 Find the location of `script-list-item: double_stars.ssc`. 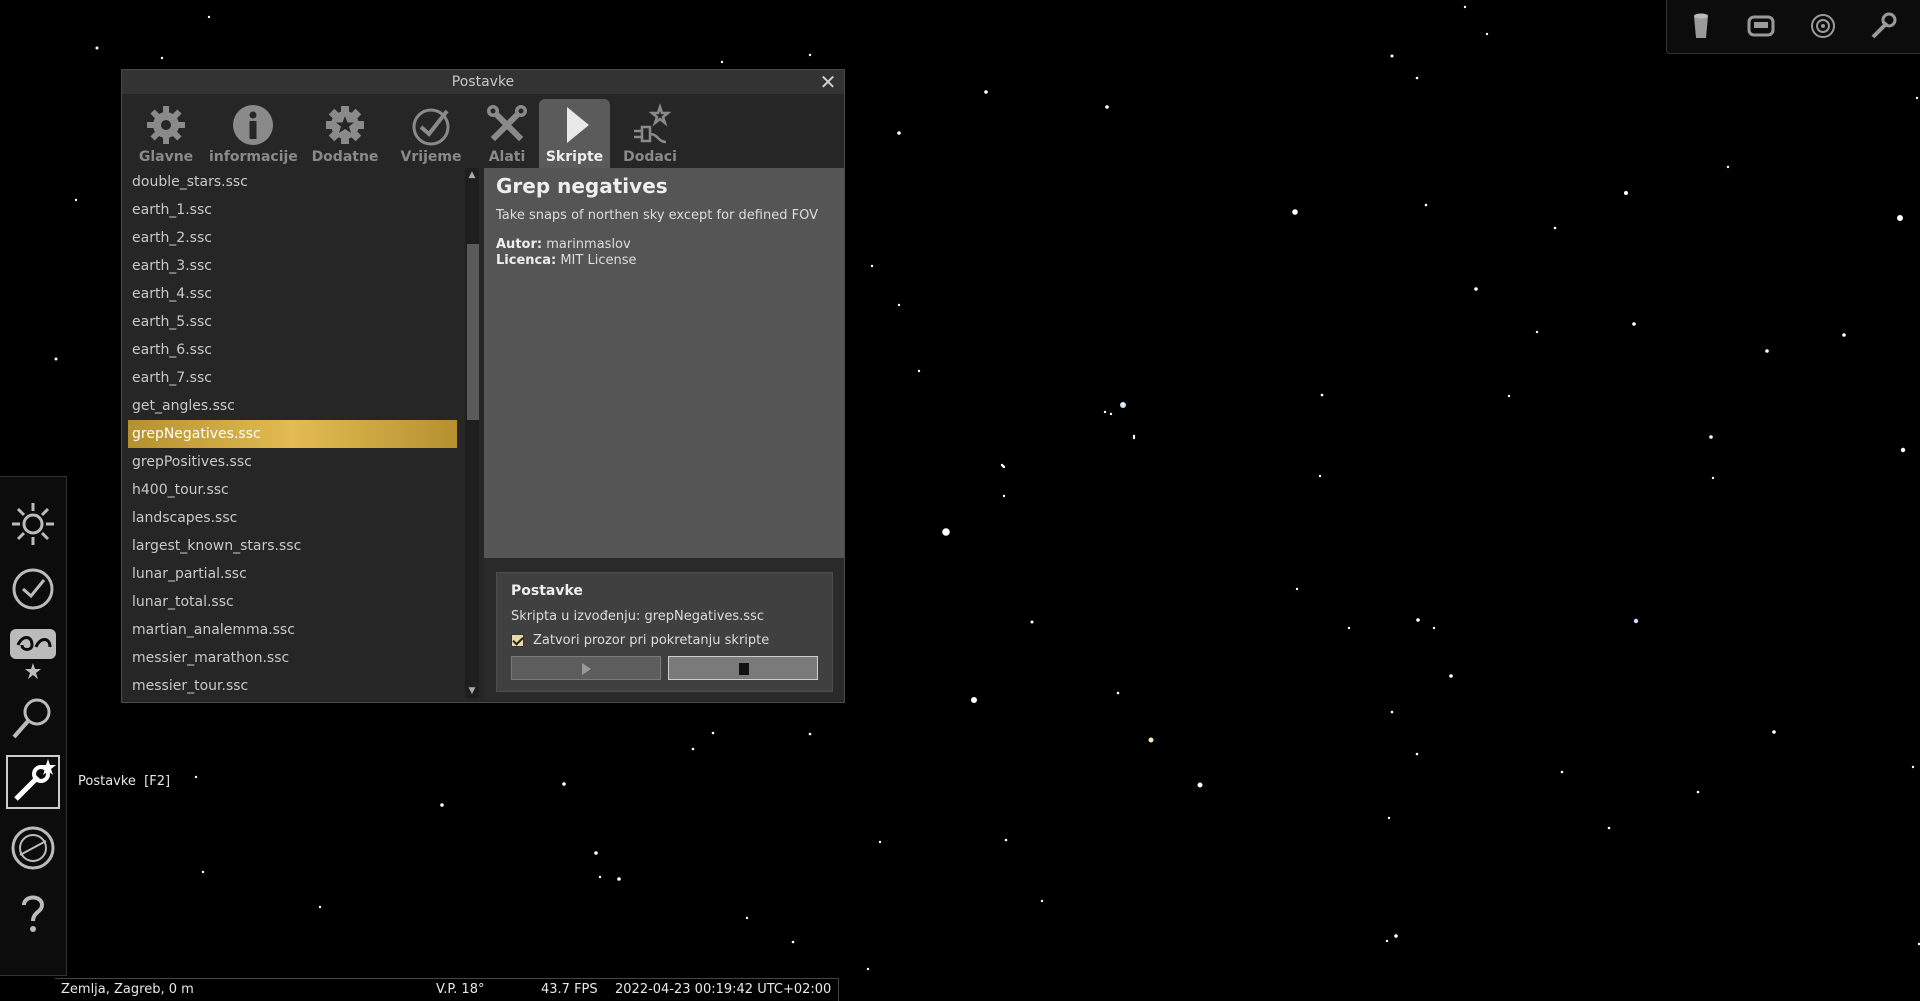

script-list-item: double_stars.ssc is located at coordinates (292, 182).